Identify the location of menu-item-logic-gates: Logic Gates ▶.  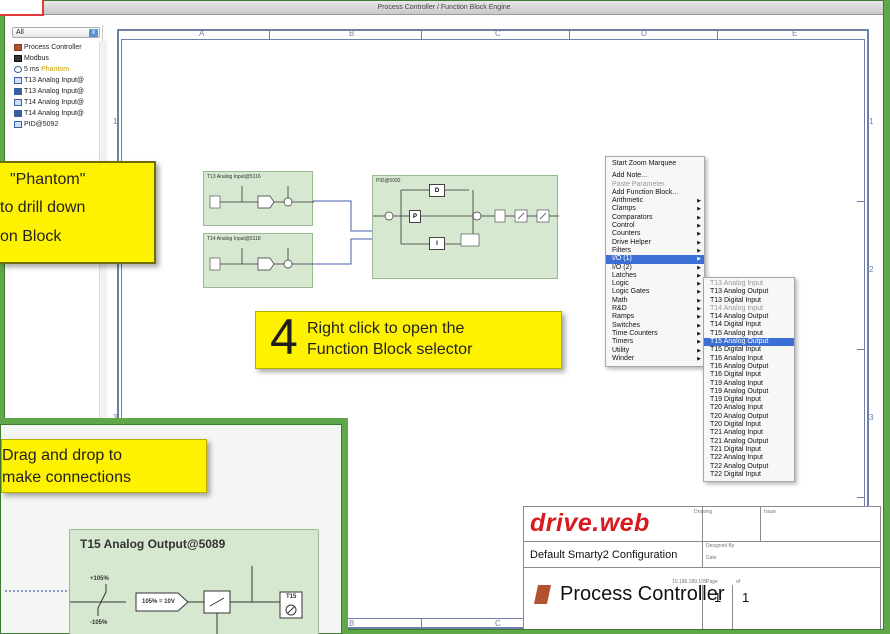
(655, 292).